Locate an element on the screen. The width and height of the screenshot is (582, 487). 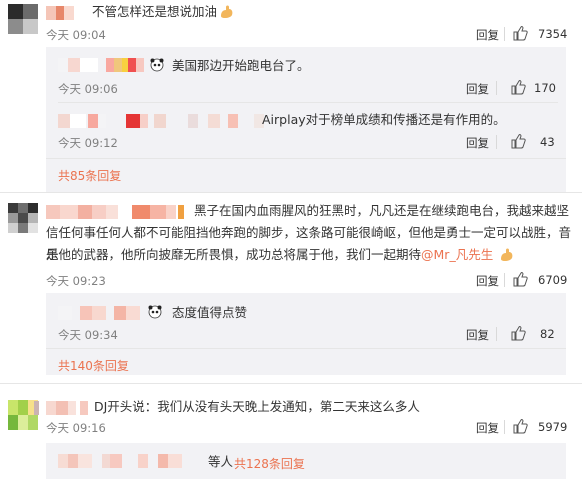
comment-time: 今天 09:16 is located at coordinates (76, 428).